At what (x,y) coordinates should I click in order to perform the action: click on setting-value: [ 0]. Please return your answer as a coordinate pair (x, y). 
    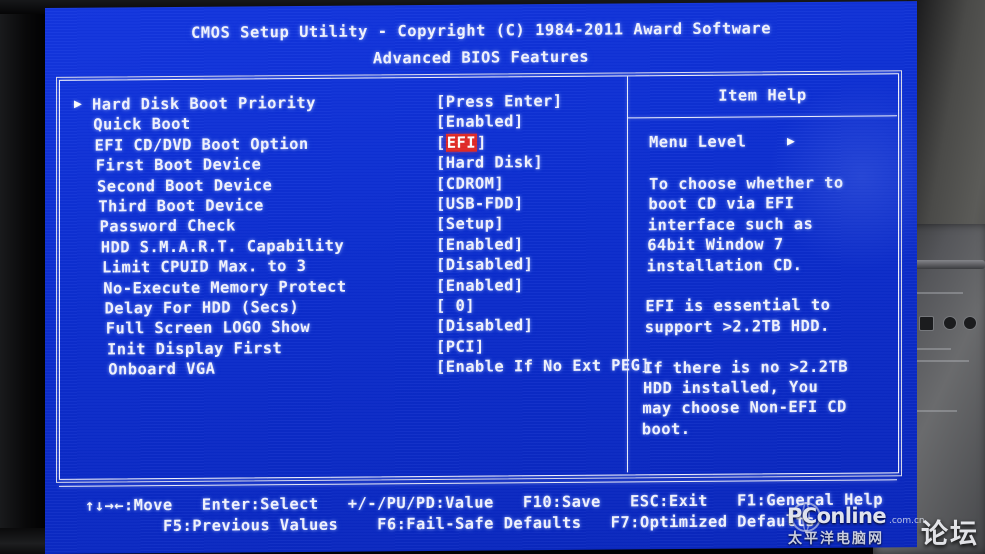
    Looking at the image, I should click on (455, 306).